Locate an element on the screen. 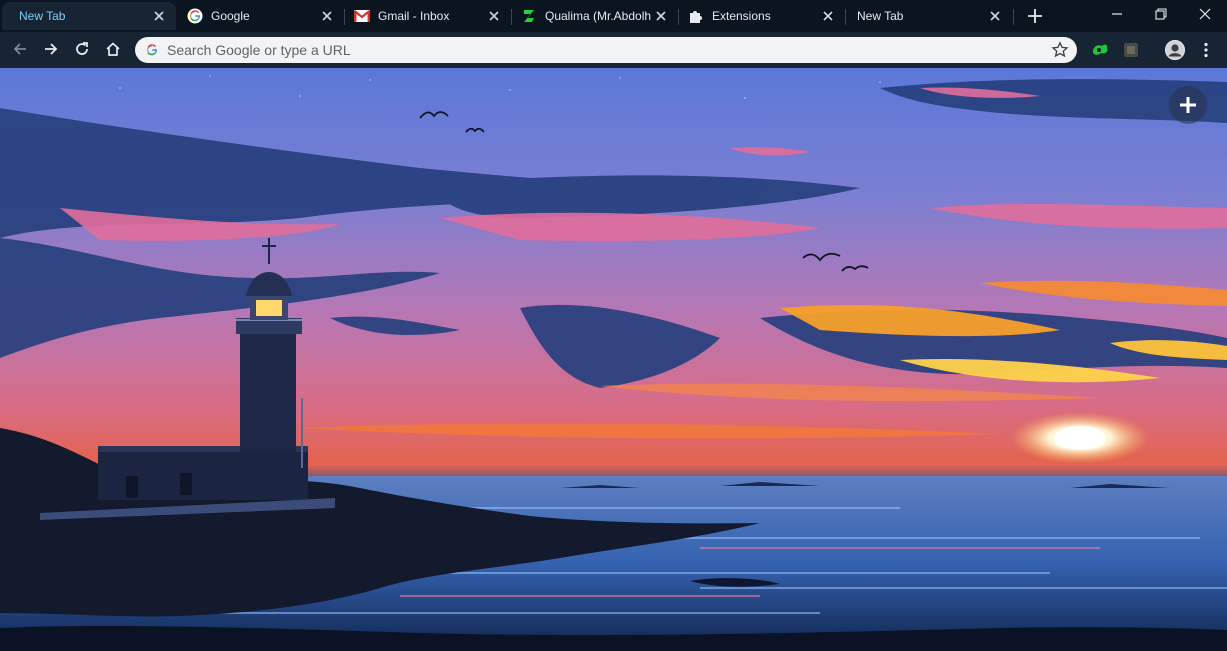 The height and width of the screenshot is (651, 1227). arrow-left-icon is located at coordinates (19, 49).